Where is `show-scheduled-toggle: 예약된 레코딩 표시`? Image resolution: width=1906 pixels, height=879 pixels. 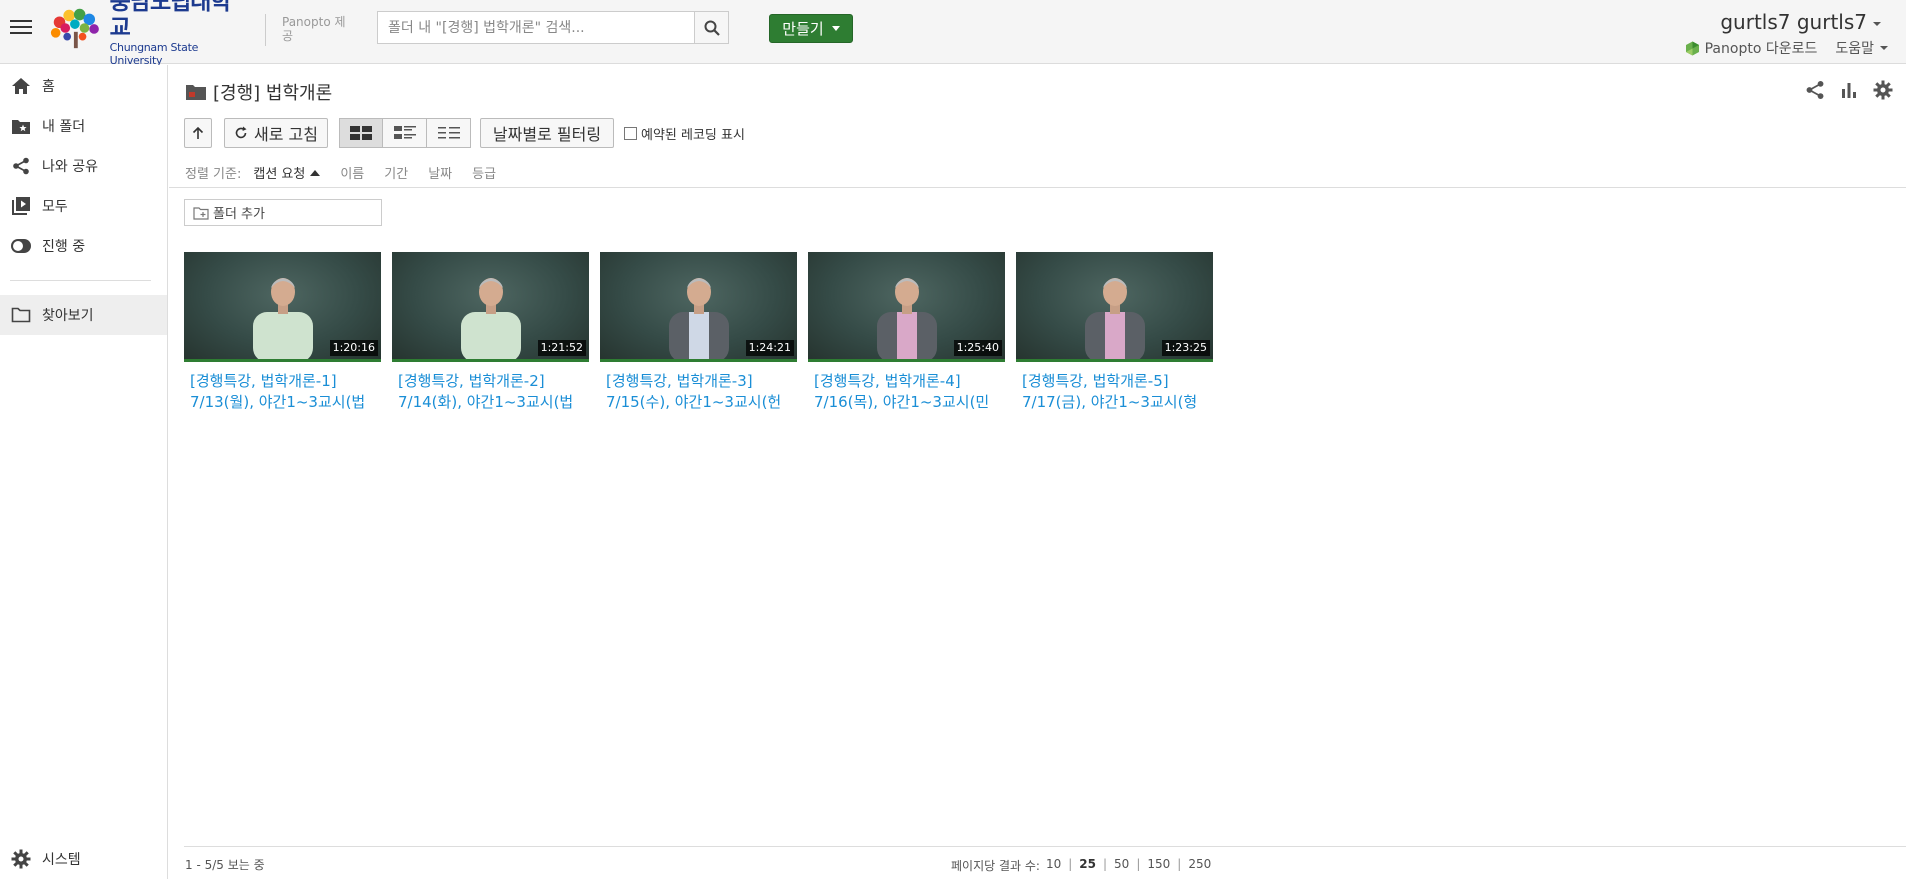
show-scheduled-toggle: 예약된 레코딩 표시 is located at coordinates (684, 133).